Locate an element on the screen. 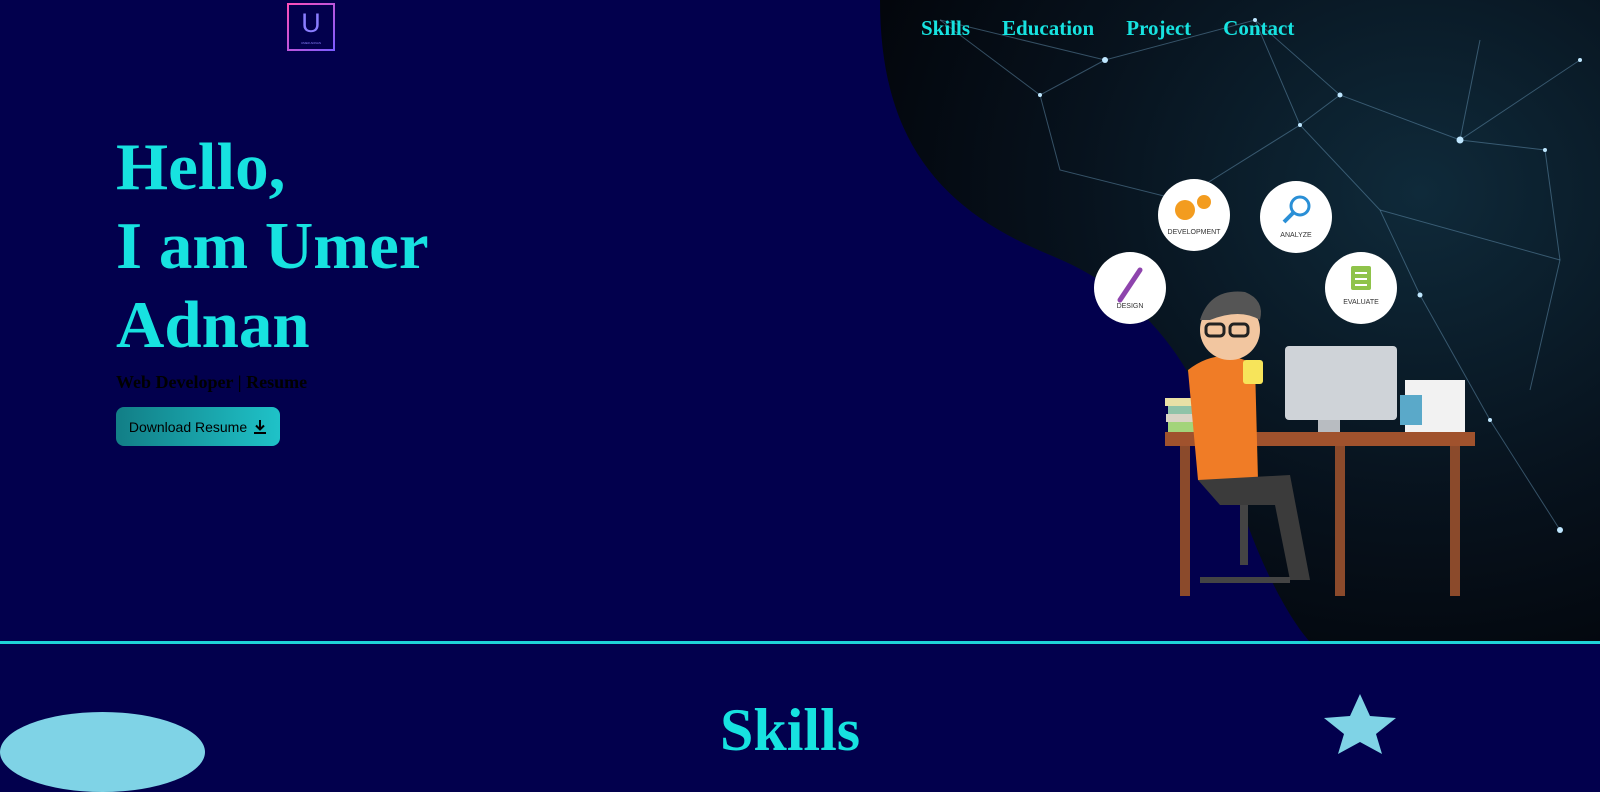  star-icon is located at coordinates (1360, 724).